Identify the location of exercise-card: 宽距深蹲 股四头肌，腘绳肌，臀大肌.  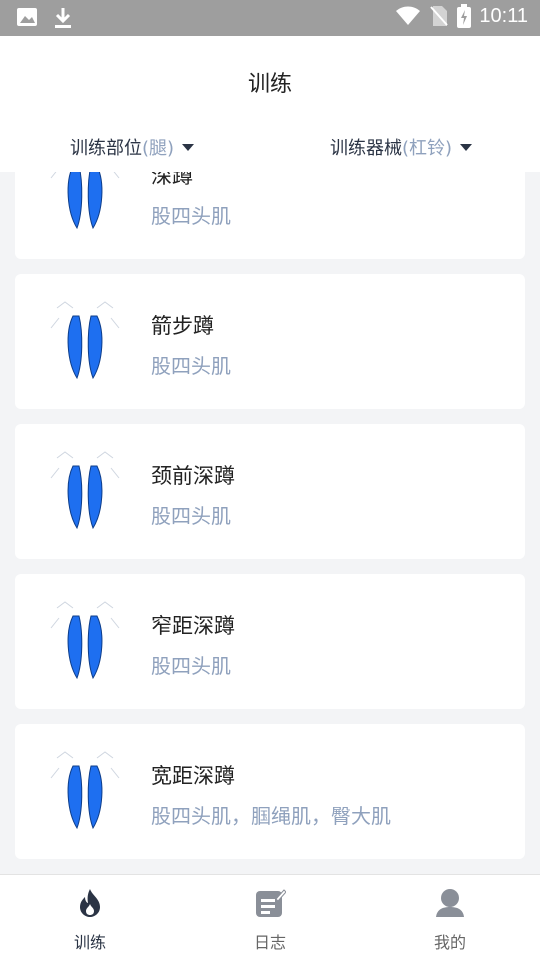
(270, 791).